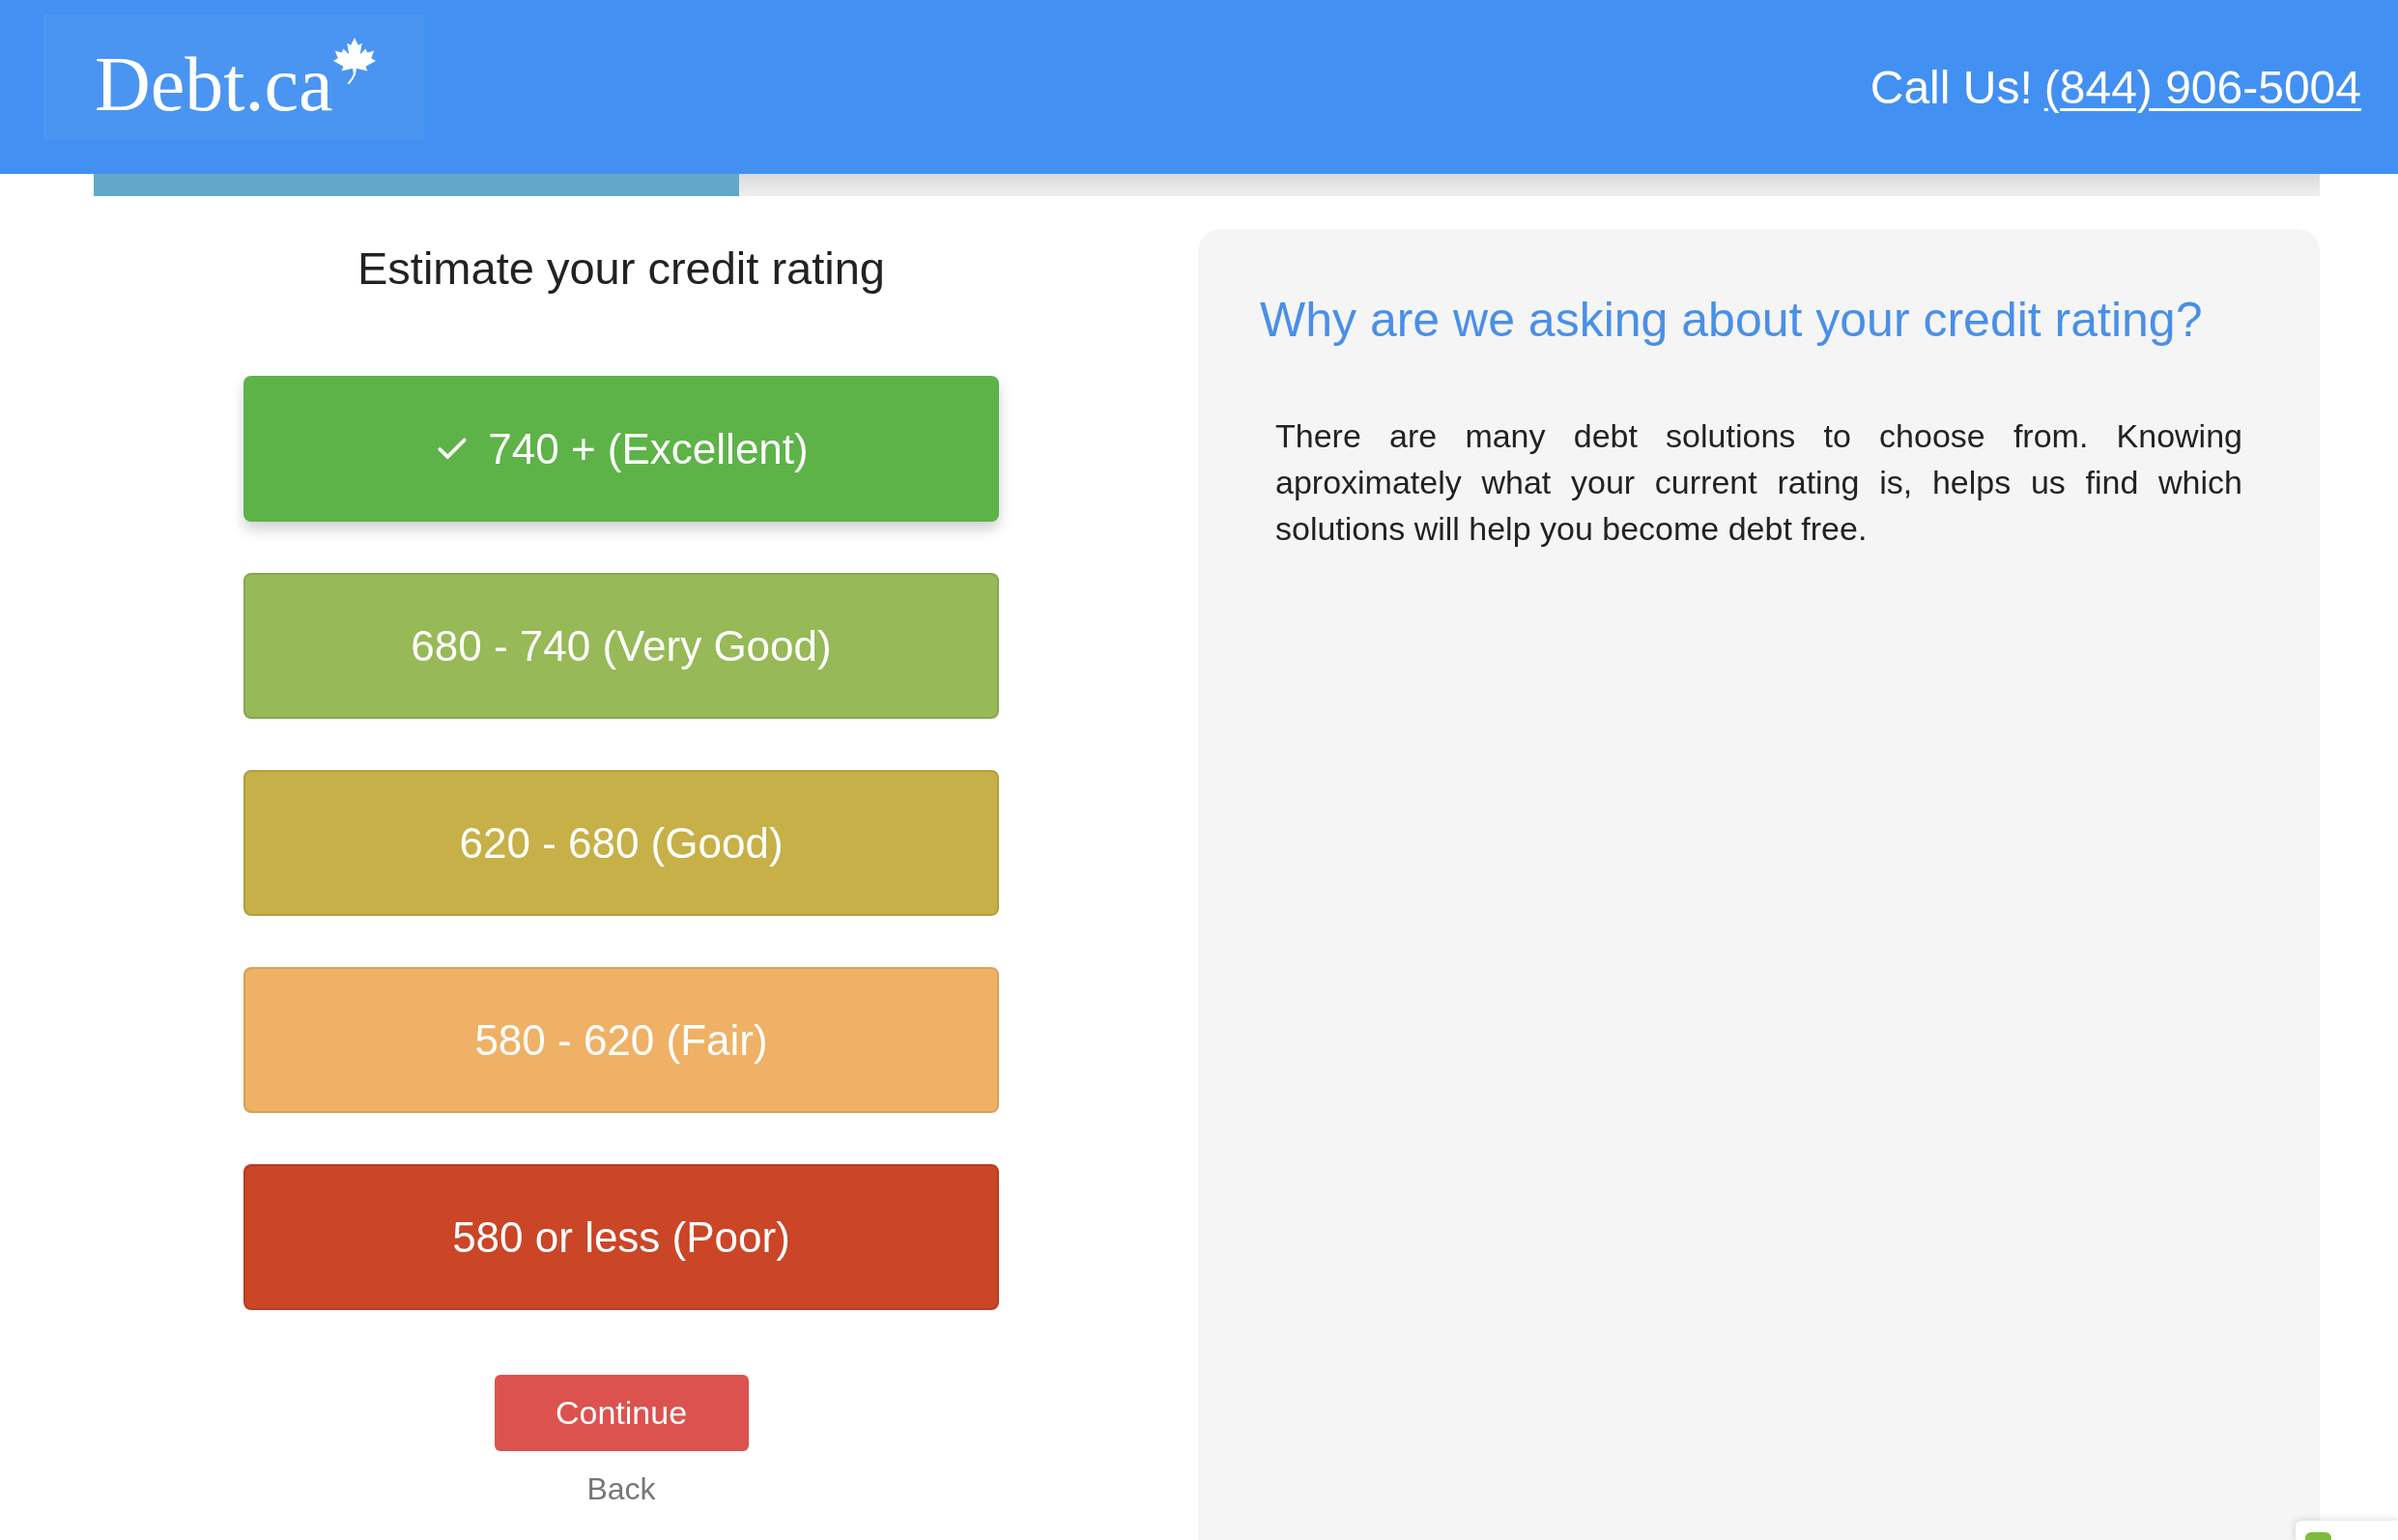  Describe the element at coordinates (1951, 87) in the screenshot. I see `call-label: Call Us!` at that location.